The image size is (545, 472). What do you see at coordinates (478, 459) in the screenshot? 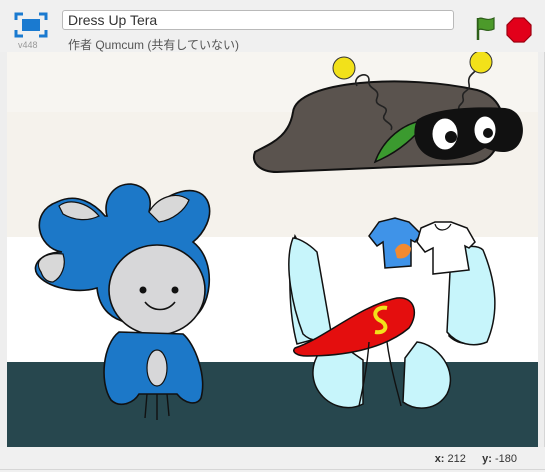
I see `mouse-coordinates: x: 212 y: -180` at bounding box center [478, 459].